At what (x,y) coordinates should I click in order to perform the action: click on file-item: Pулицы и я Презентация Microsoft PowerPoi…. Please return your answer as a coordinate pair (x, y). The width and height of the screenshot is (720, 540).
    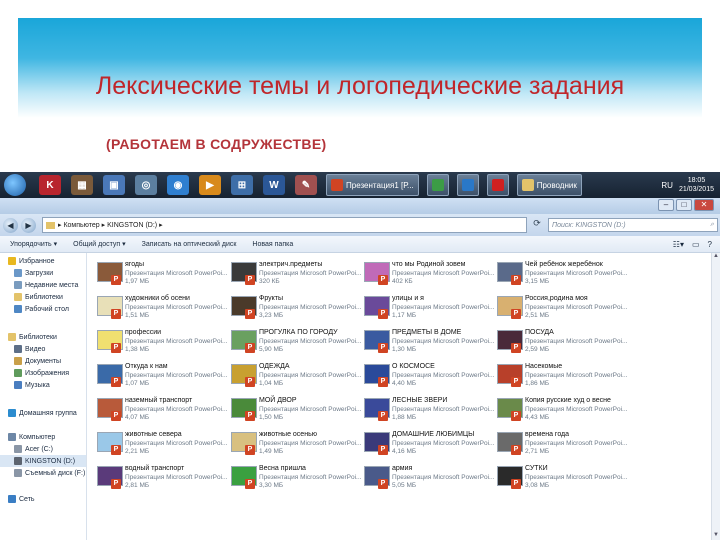
    Looking at the image, I should click on (426, 310).